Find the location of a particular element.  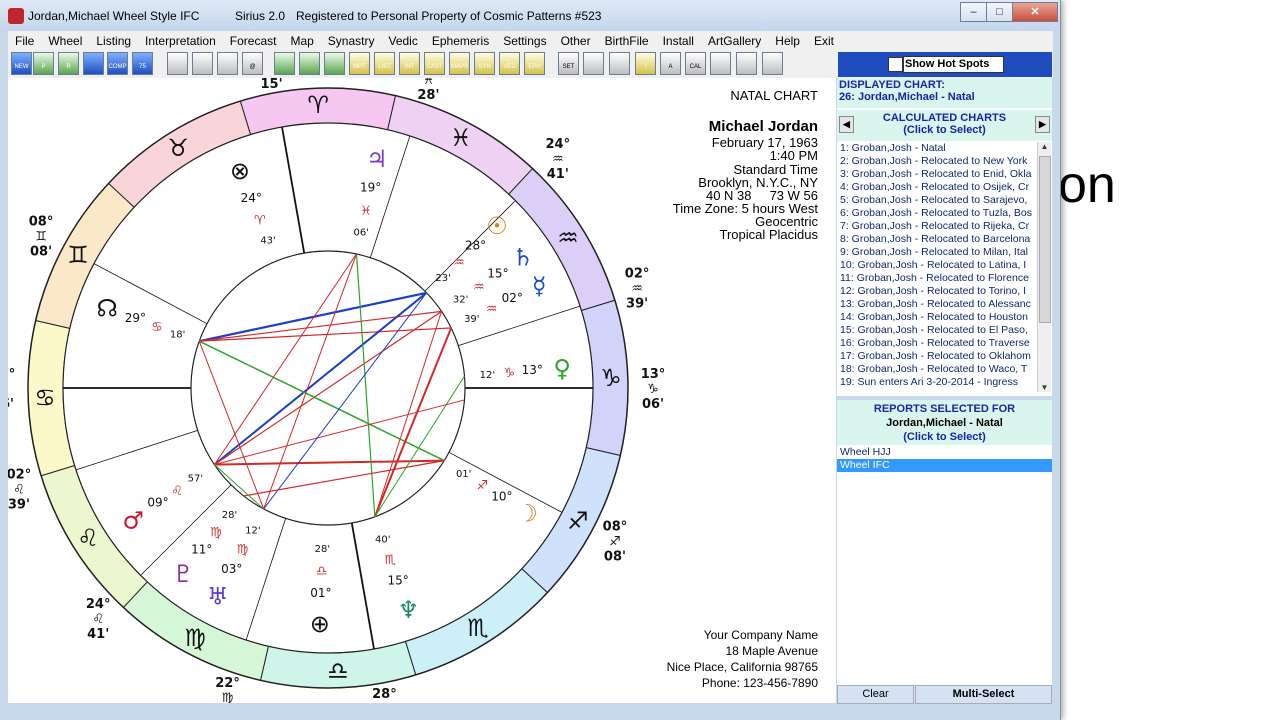

planet-degree-label: 28° is located at coordinates (475, 246).